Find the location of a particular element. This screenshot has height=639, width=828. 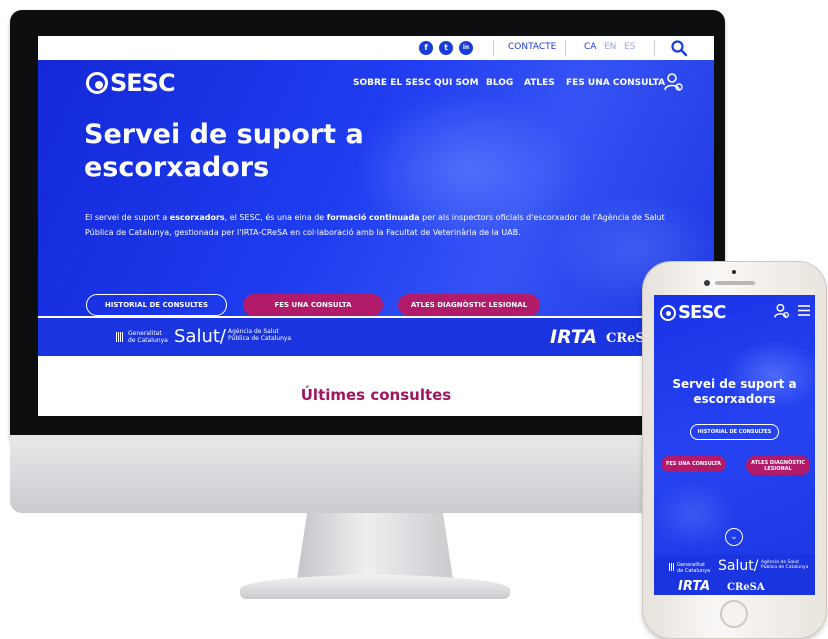

utility-bar: f t in CONTACTE CA EN ES is located at coordinates (376, 48).